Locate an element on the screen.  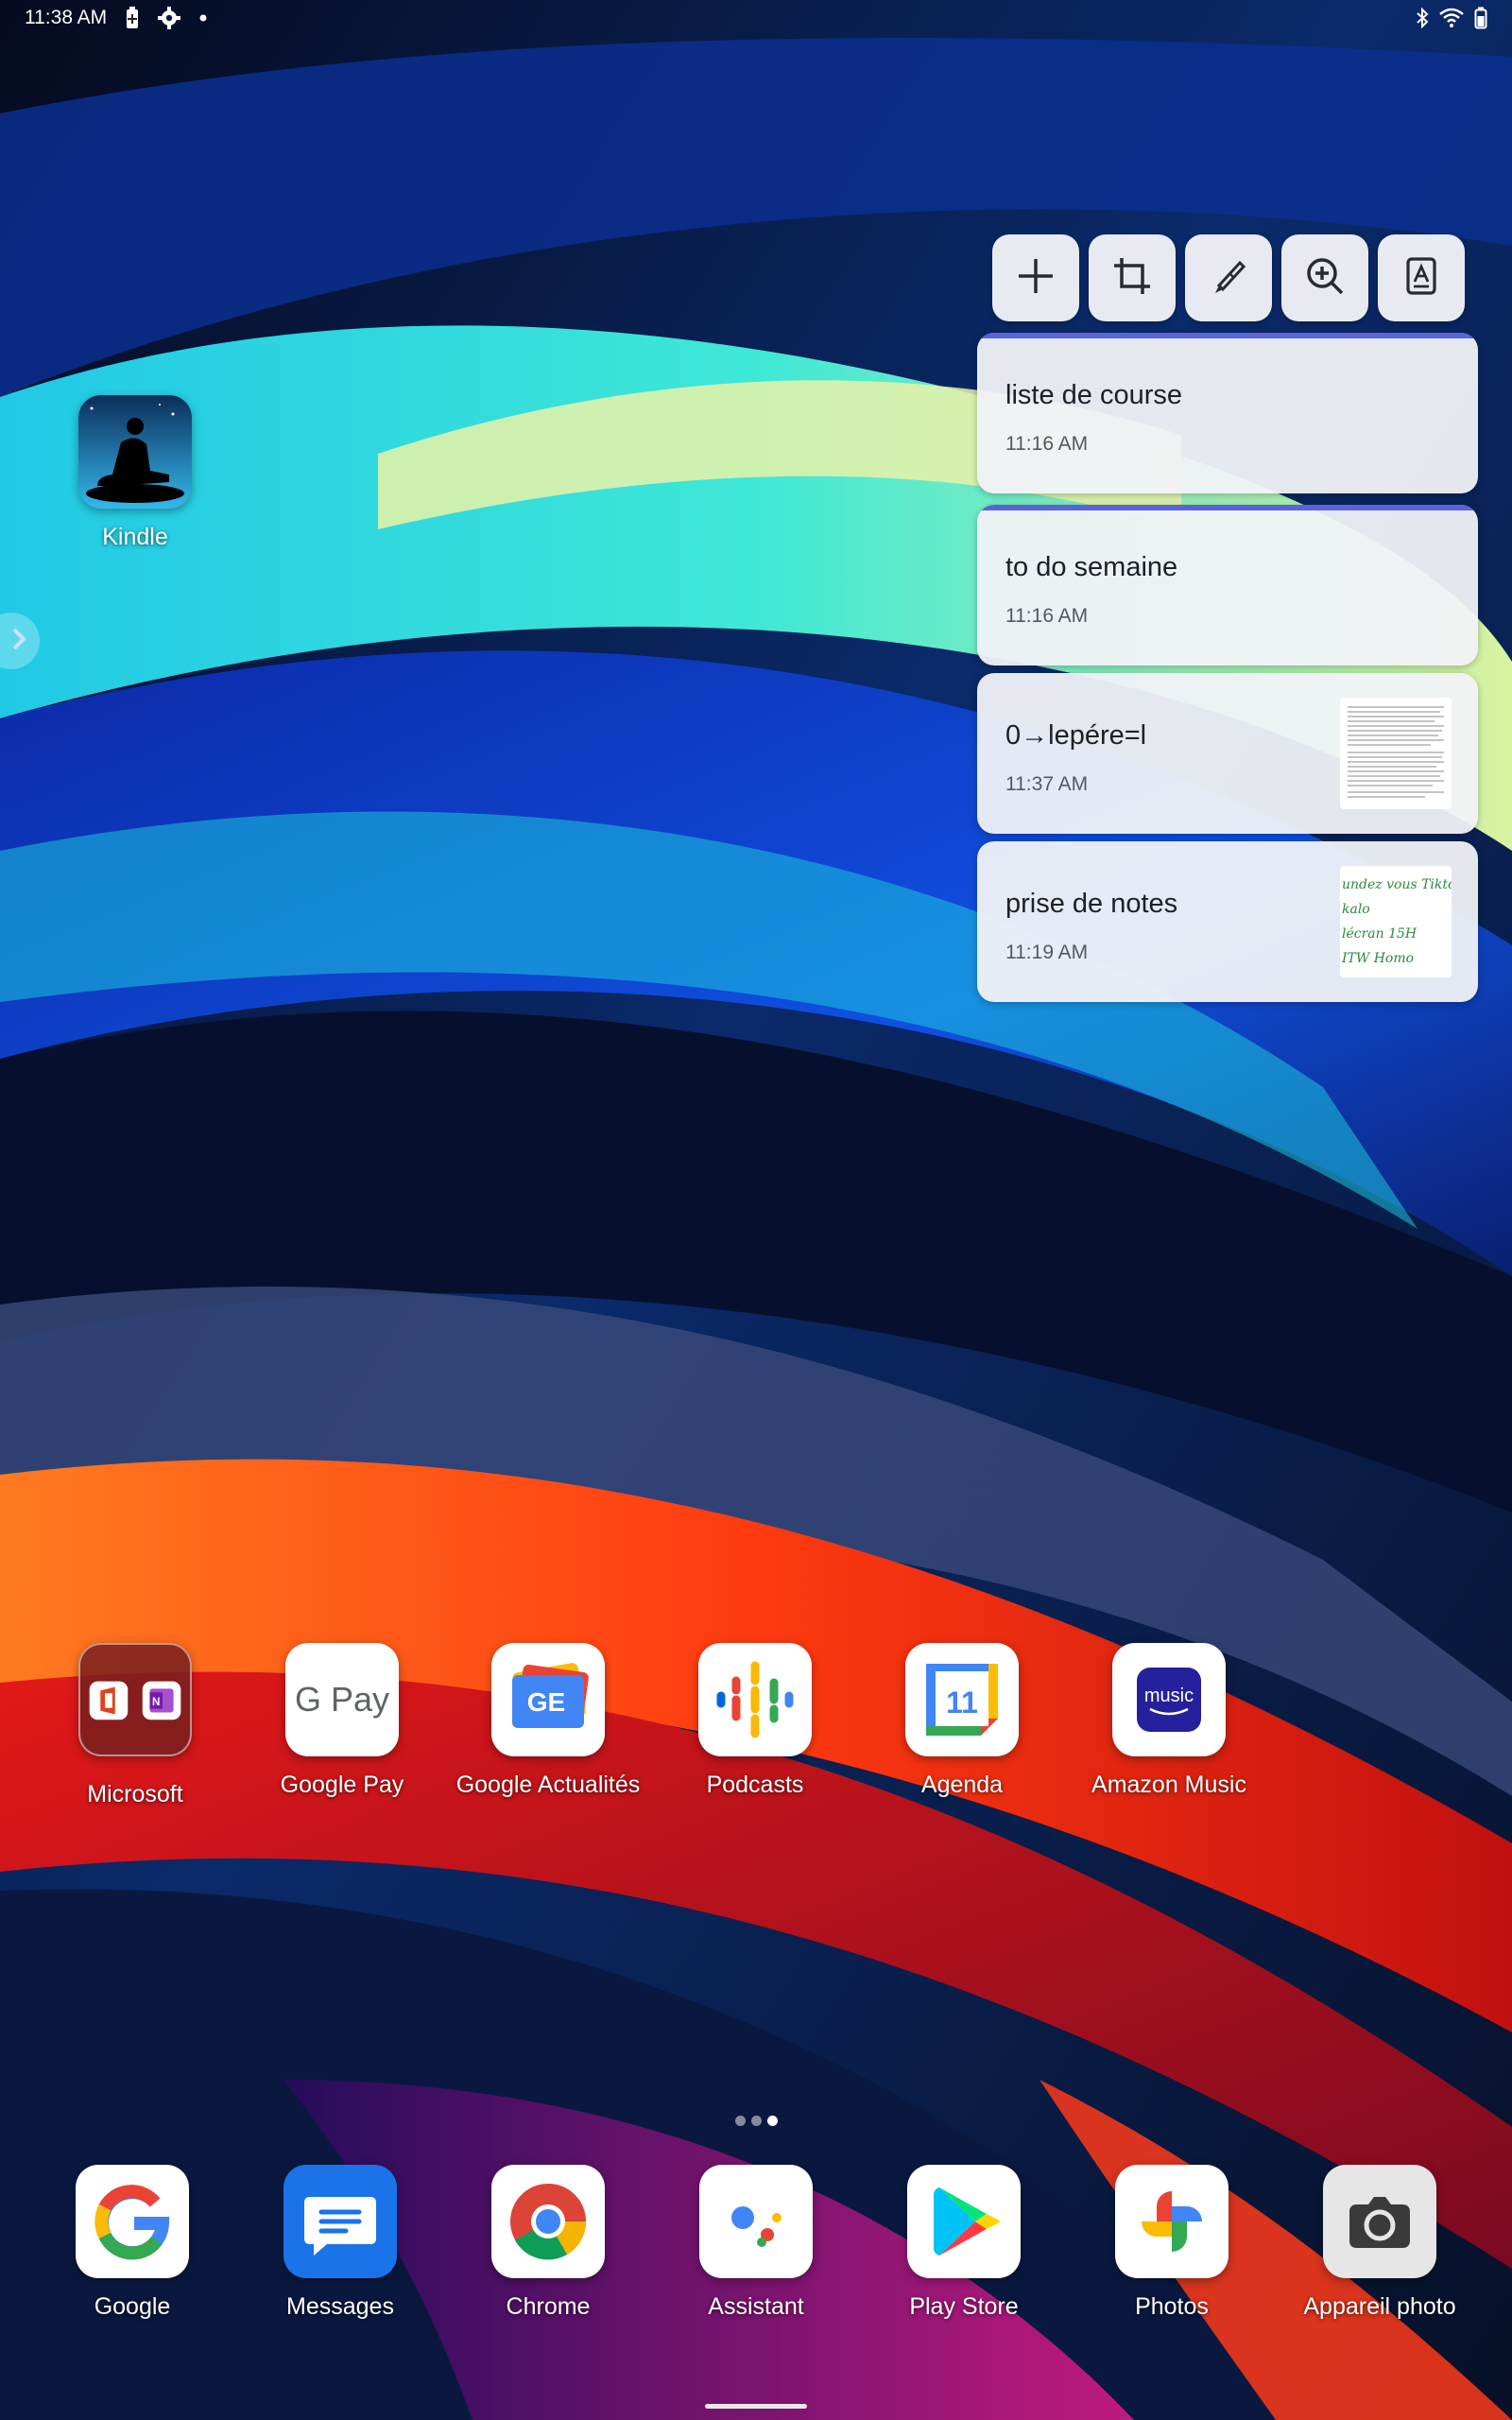
podcasts-icon is located at coordinates (755, 1699).